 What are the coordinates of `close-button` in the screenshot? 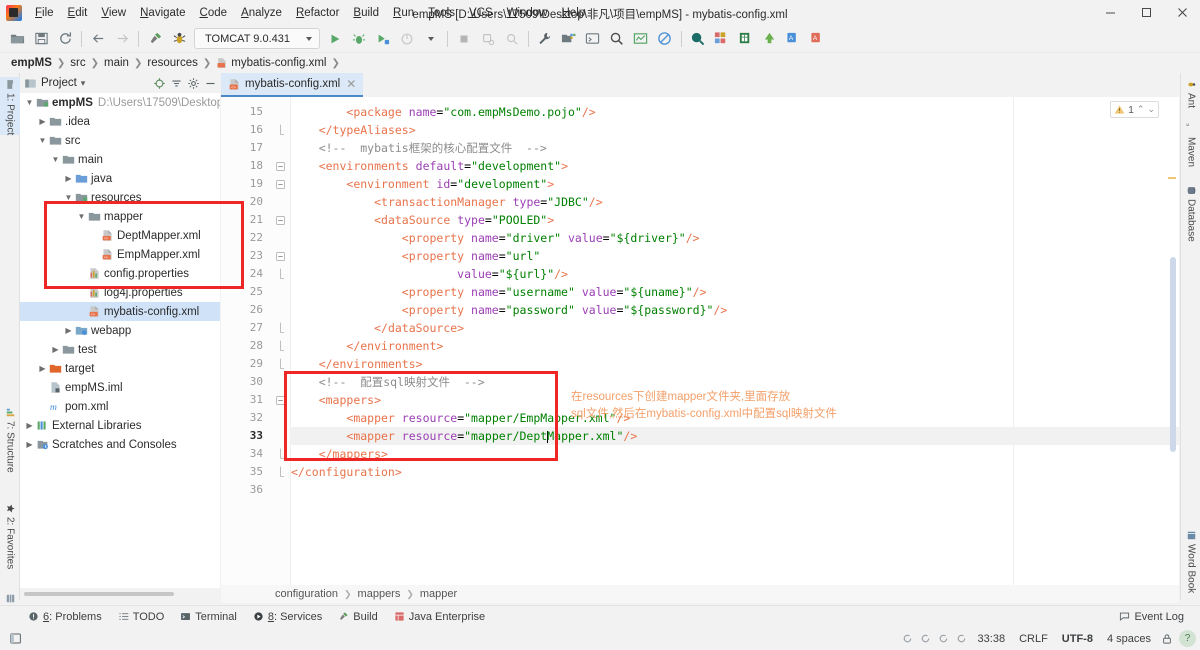 It's located at (1182, 12).